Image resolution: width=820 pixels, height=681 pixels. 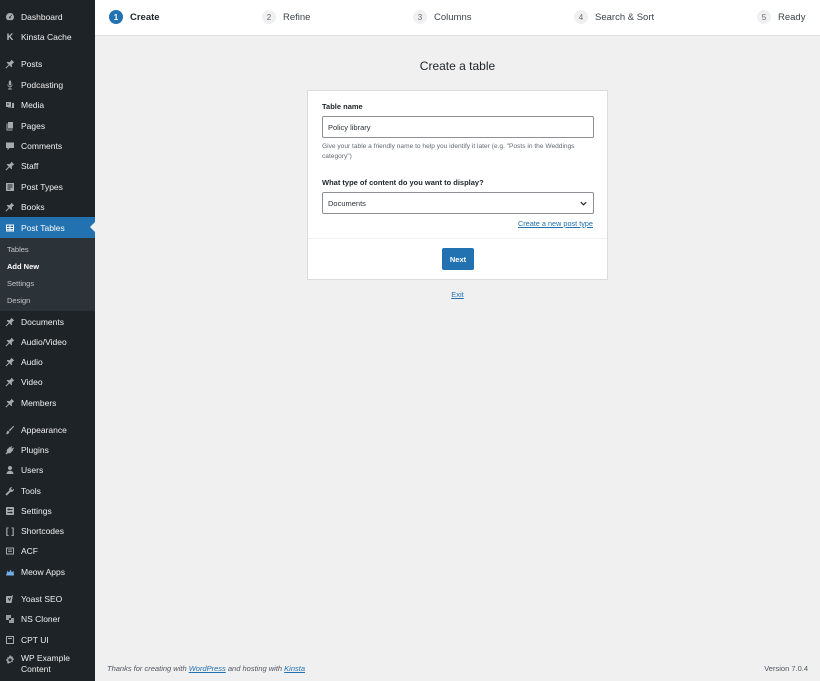 I want to click on step-create: 1 Create, so click(x=134, y=17).